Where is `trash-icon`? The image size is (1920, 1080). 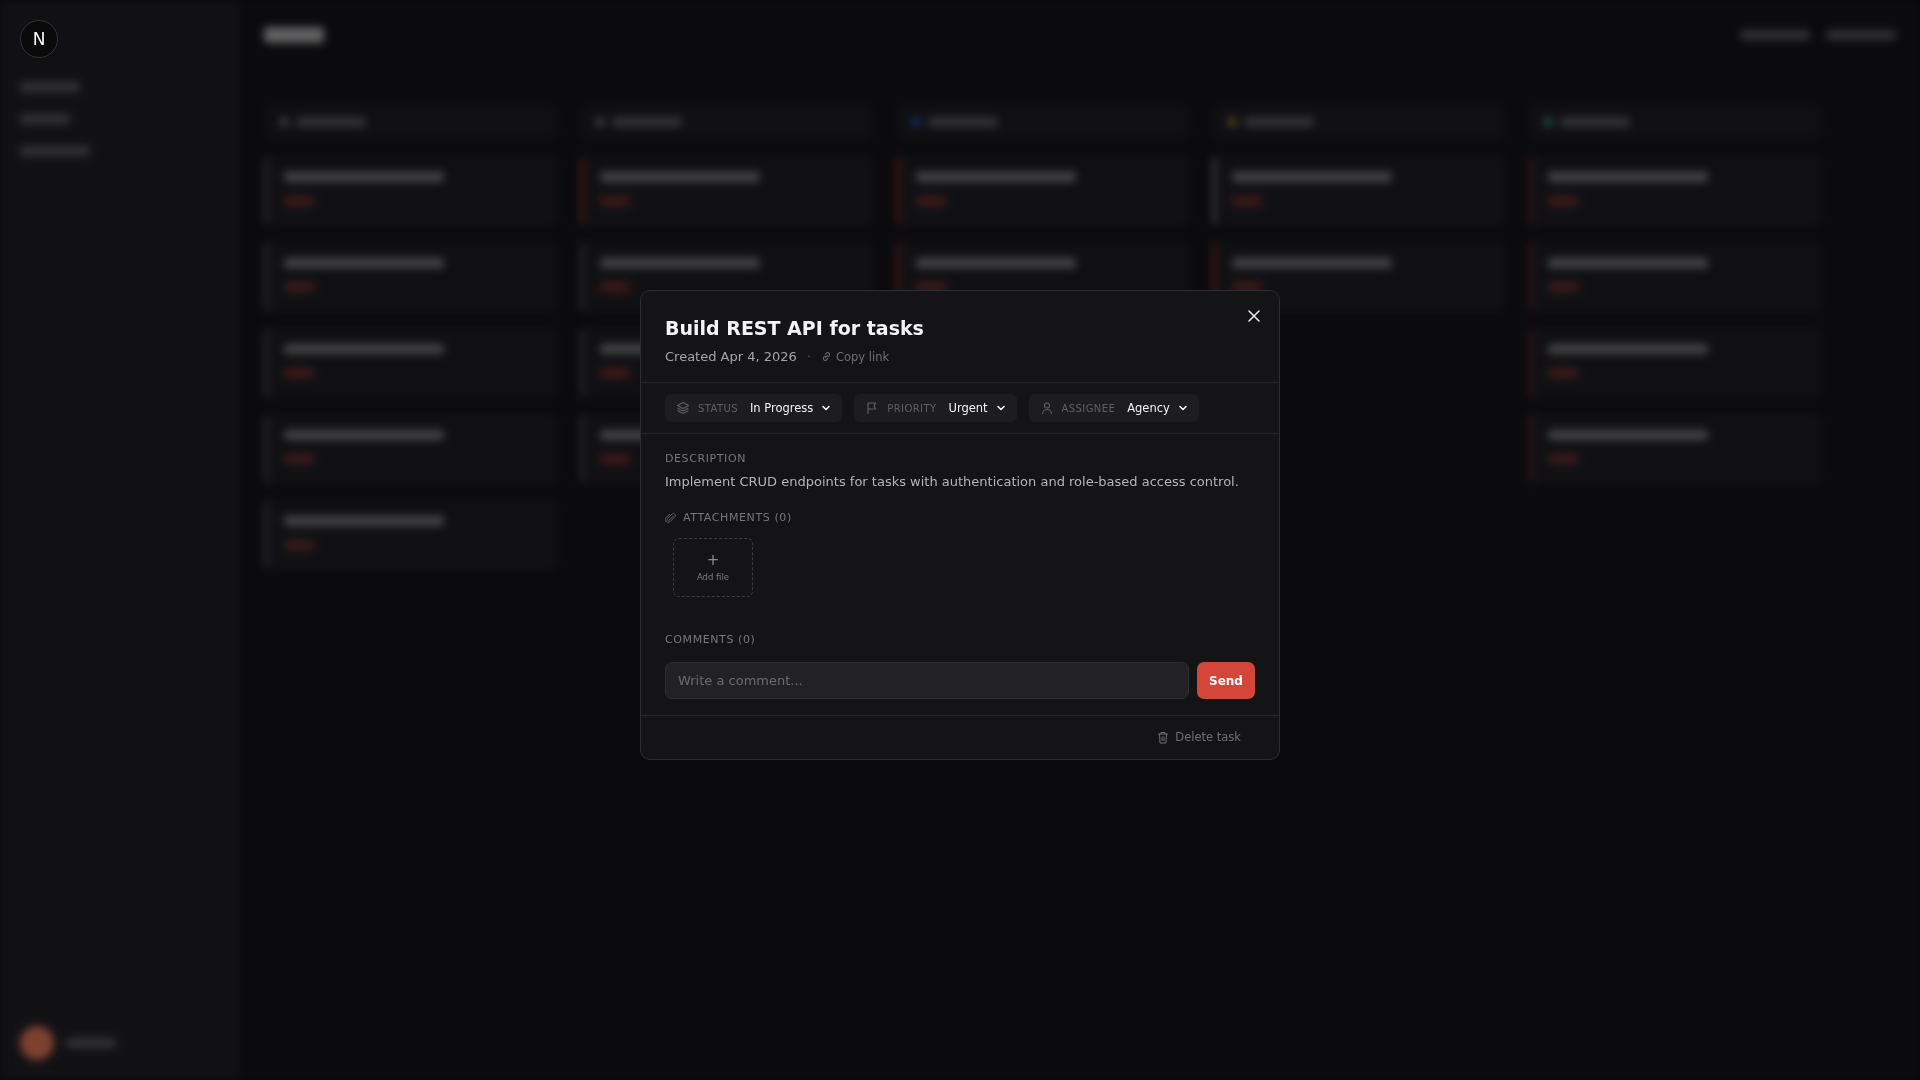 trash-icon is located at coordinates (1163, 737).